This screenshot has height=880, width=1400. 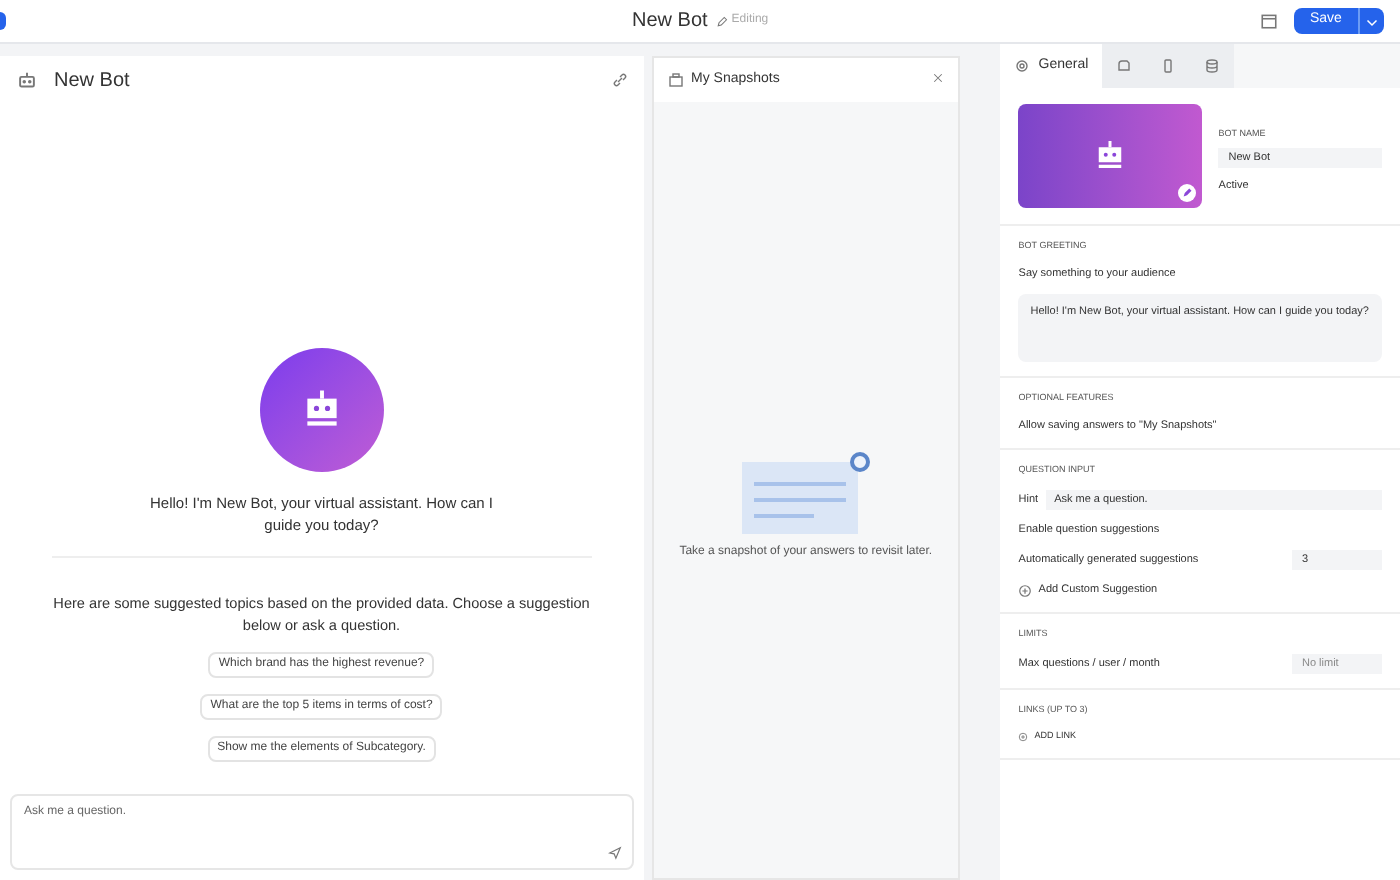 What do you see at coordinates (614, 853) in the screenshot?
I see `send-icon` at bounding box center [614, 853].